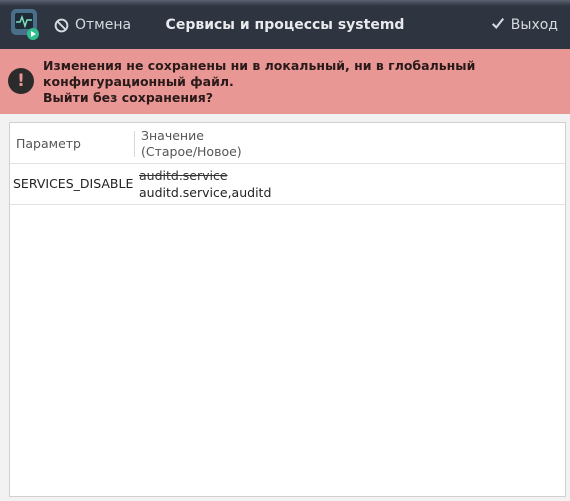 This screenshot has height=501, width=570. What do you see at coordinates (287, 143) in the screenshot?
I see `table-header: Параметр Значение (Старое/Новое)` at bounding box center [287, 143].